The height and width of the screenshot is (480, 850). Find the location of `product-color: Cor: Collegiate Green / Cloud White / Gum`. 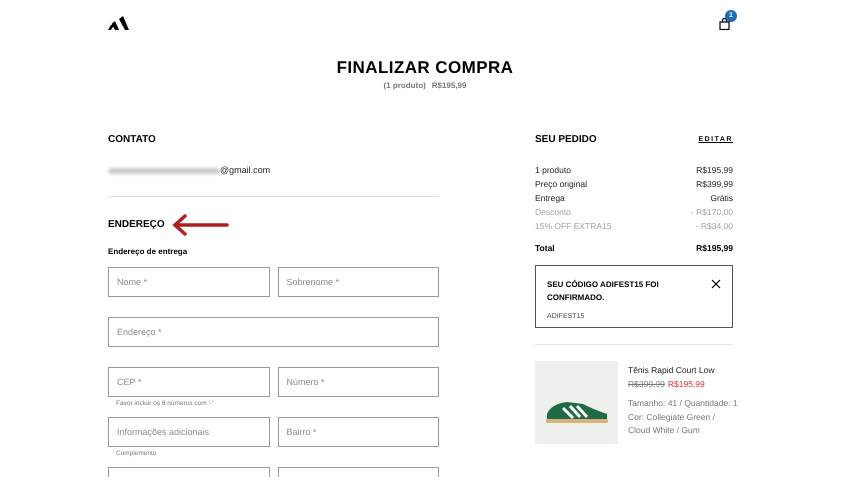

product-color: Cor: Collegiate Green / Cloud White / Gum is located at coordinates (672, 423).